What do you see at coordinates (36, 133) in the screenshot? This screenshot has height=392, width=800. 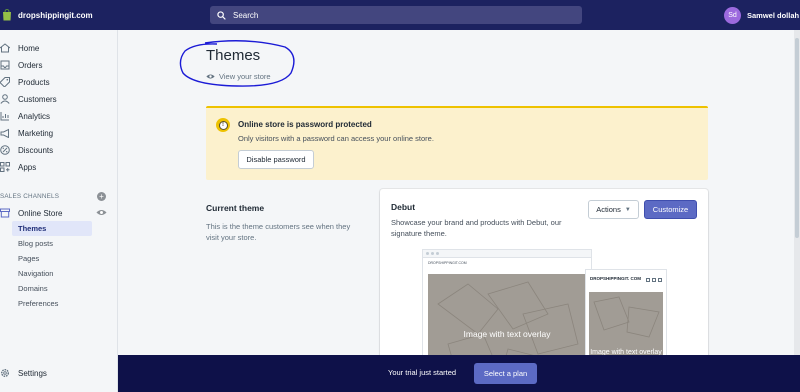 I see `sidebar-item-label: Marketing` at bounding box center [36, 133].